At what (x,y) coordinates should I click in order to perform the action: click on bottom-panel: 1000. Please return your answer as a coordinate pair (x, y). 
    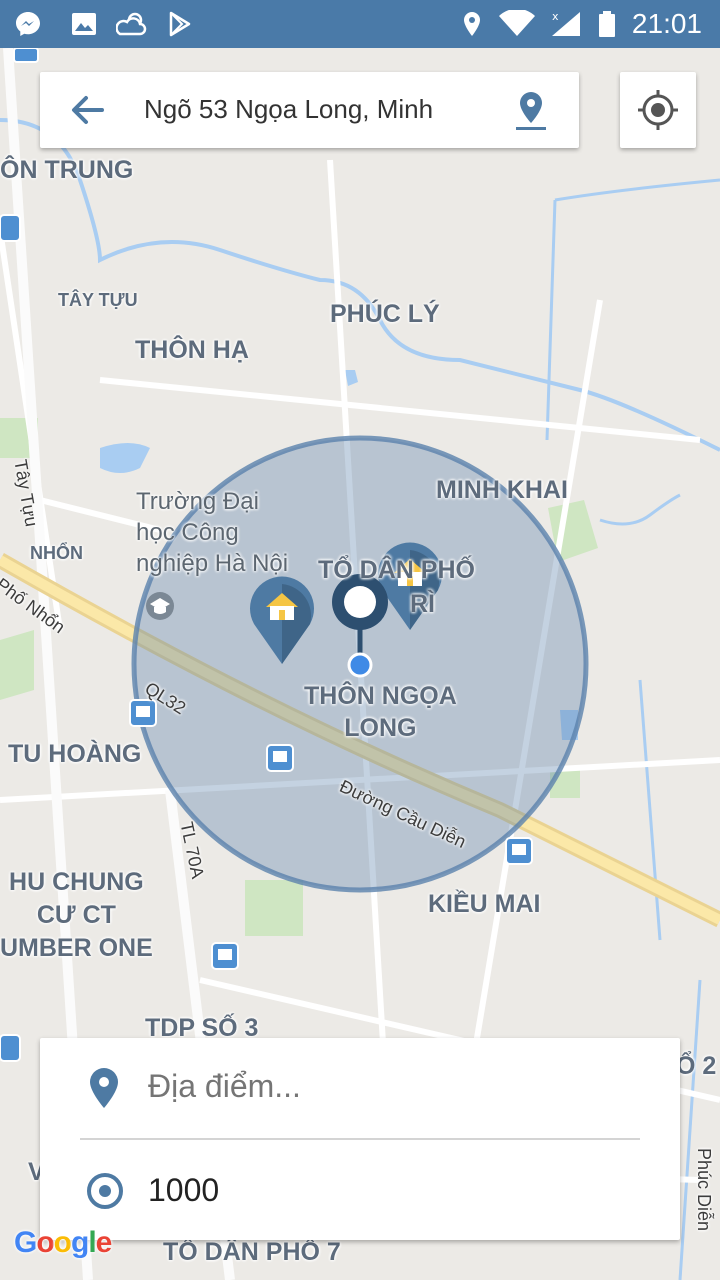
    Looking at the image, I should click on (360, 1139).